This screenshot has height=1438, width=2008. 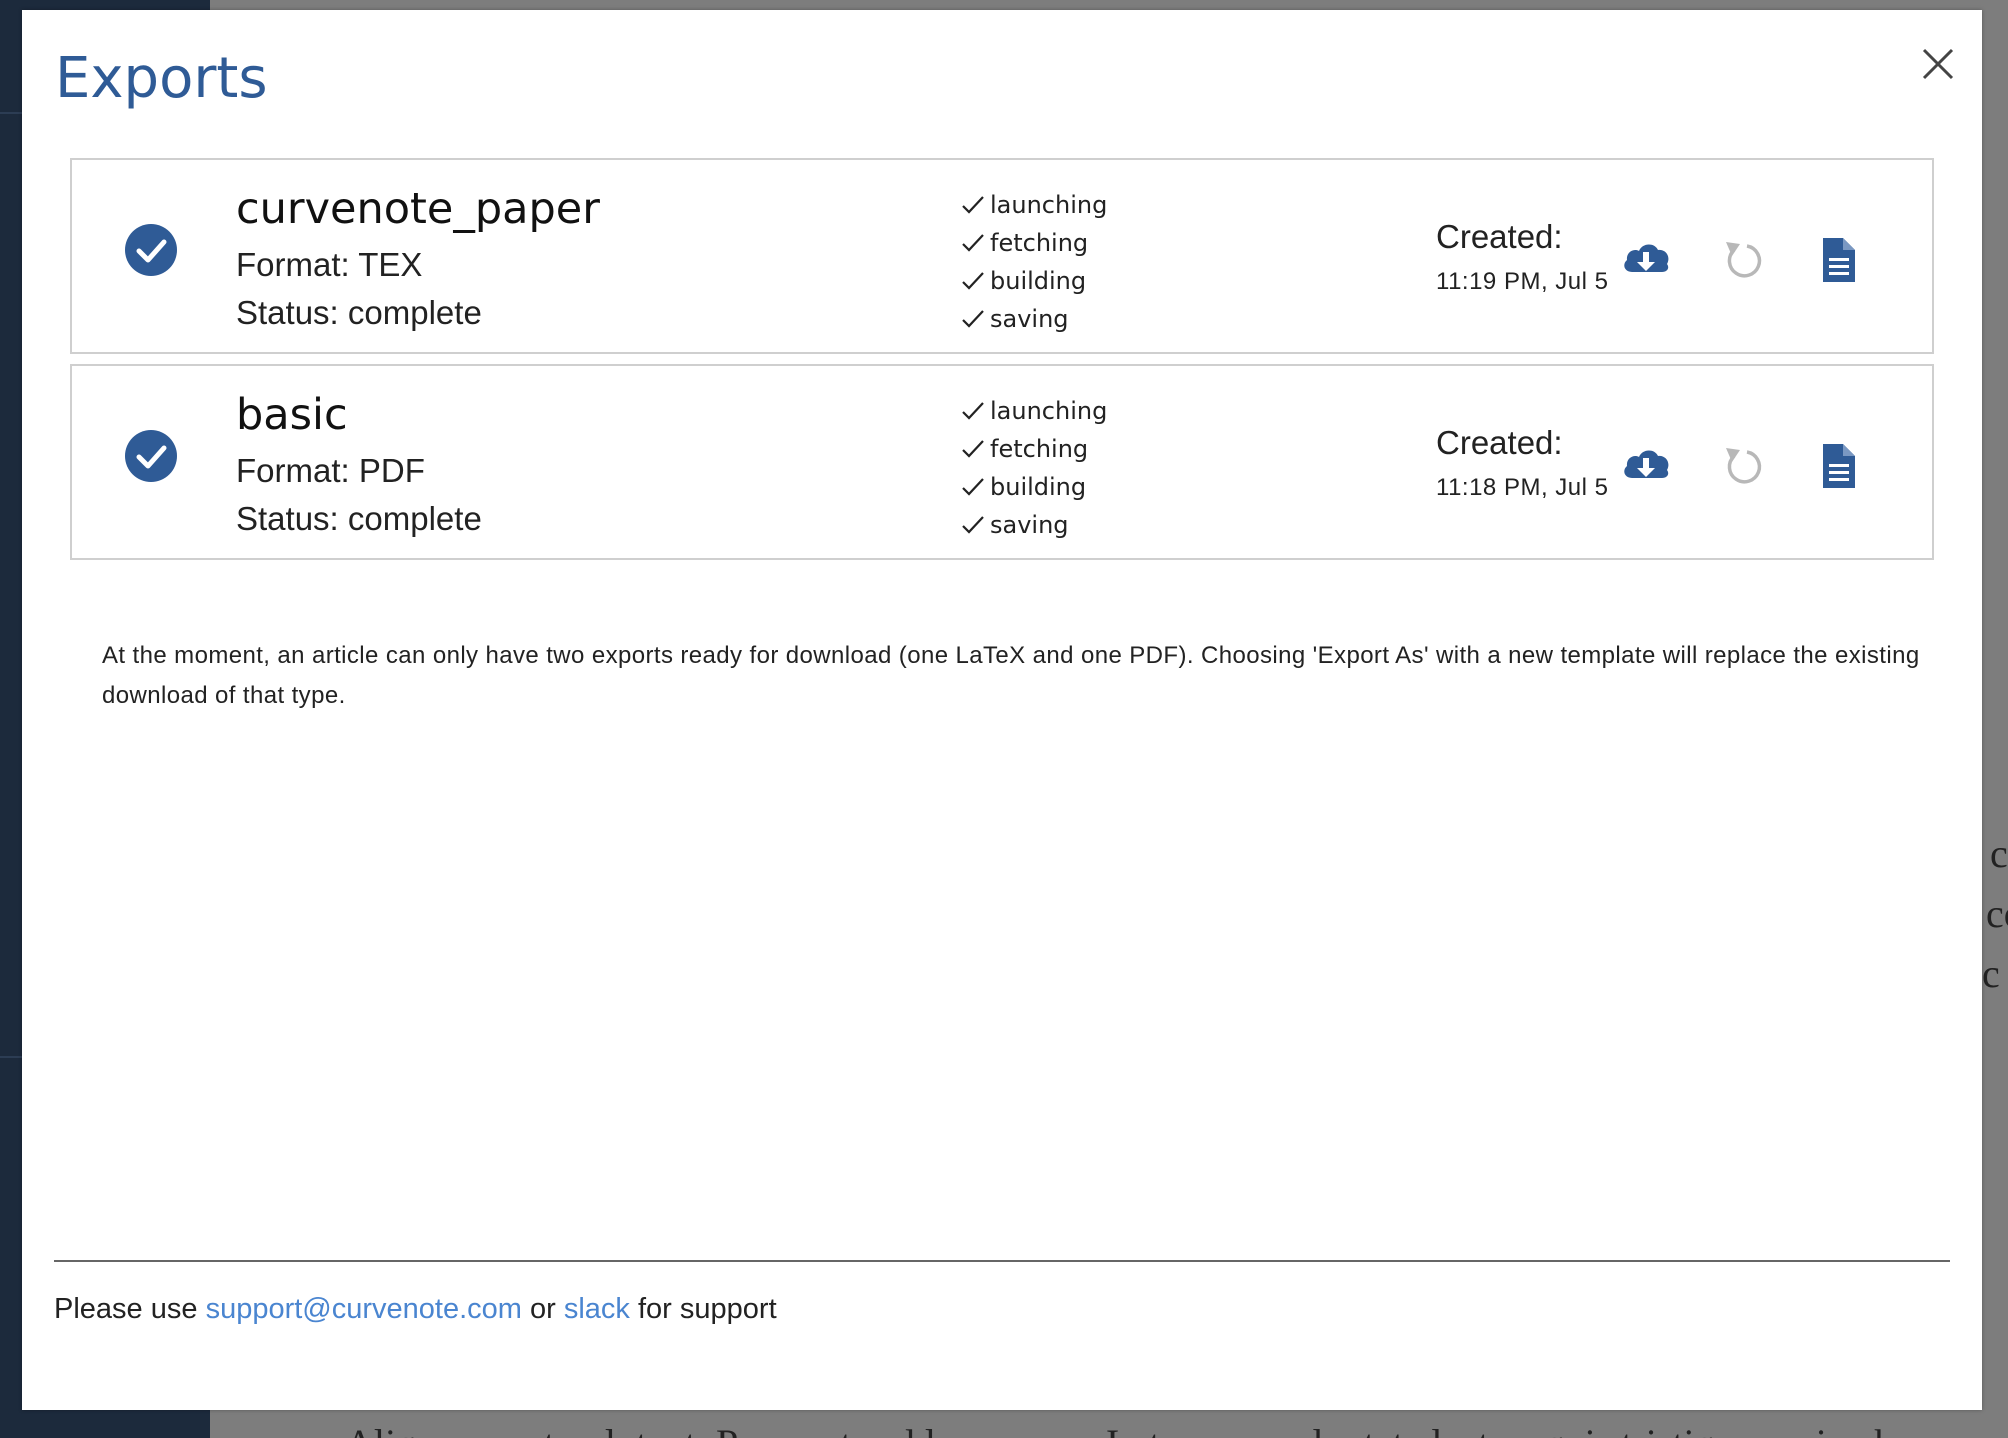 What do you see at coordinates (126, 1309) in the screenshot?
I see `footer-prefix: Please use` at bounding box center [126, 1309].